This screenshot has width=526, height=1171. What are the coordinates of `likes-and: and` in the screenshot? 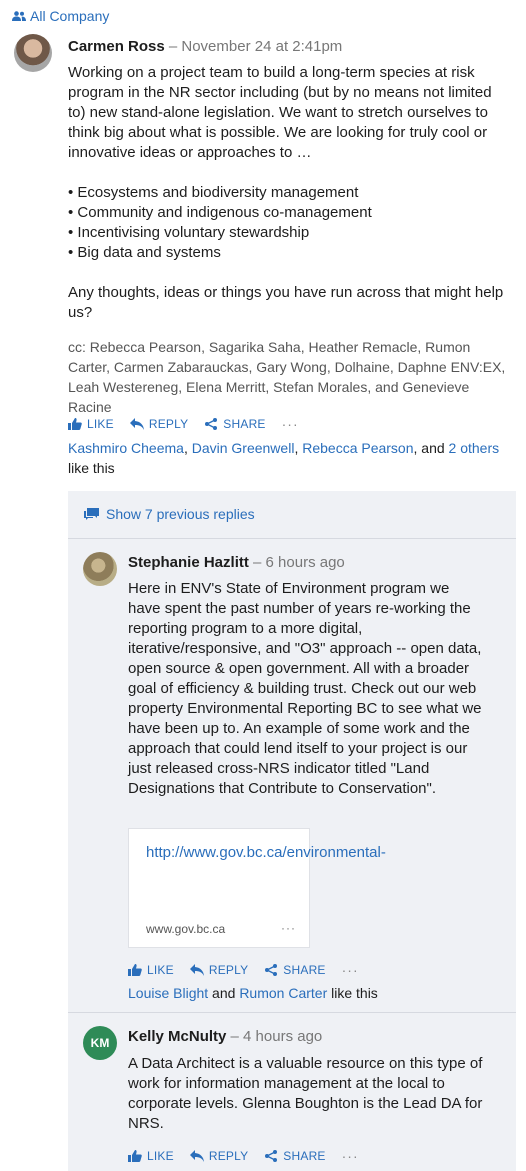 It's located at (224, 993).